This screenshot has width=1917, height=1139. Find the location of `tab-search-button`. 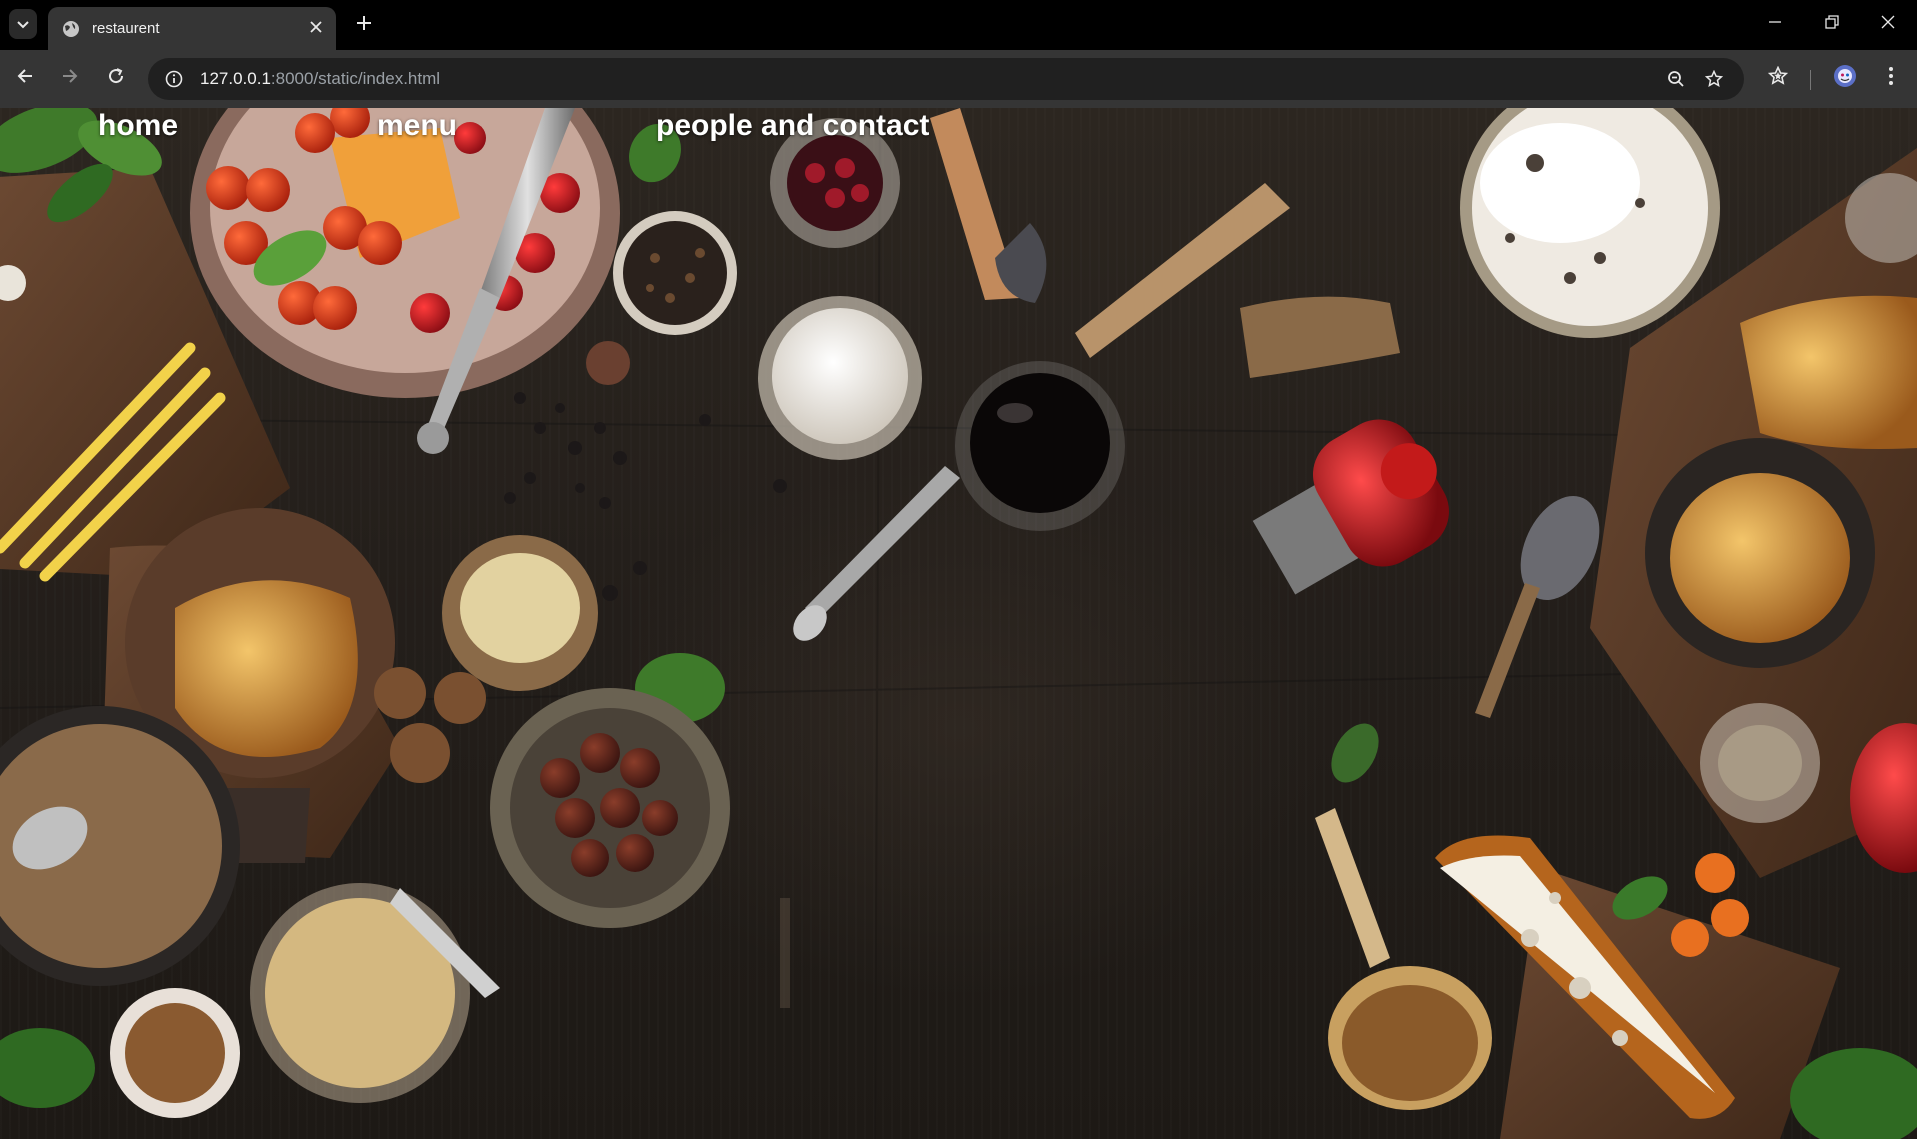

tab-search-button is located at coordinates (23, 24).